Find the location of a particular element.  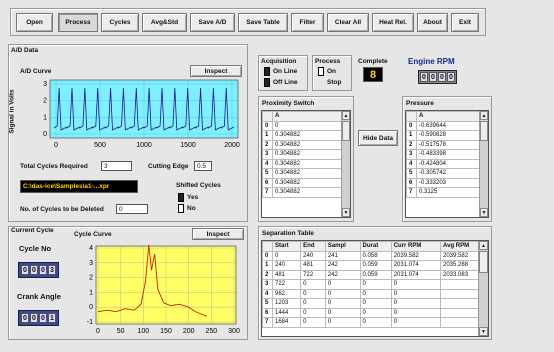

exit-button: Exit is located at coordinates (465, 22).